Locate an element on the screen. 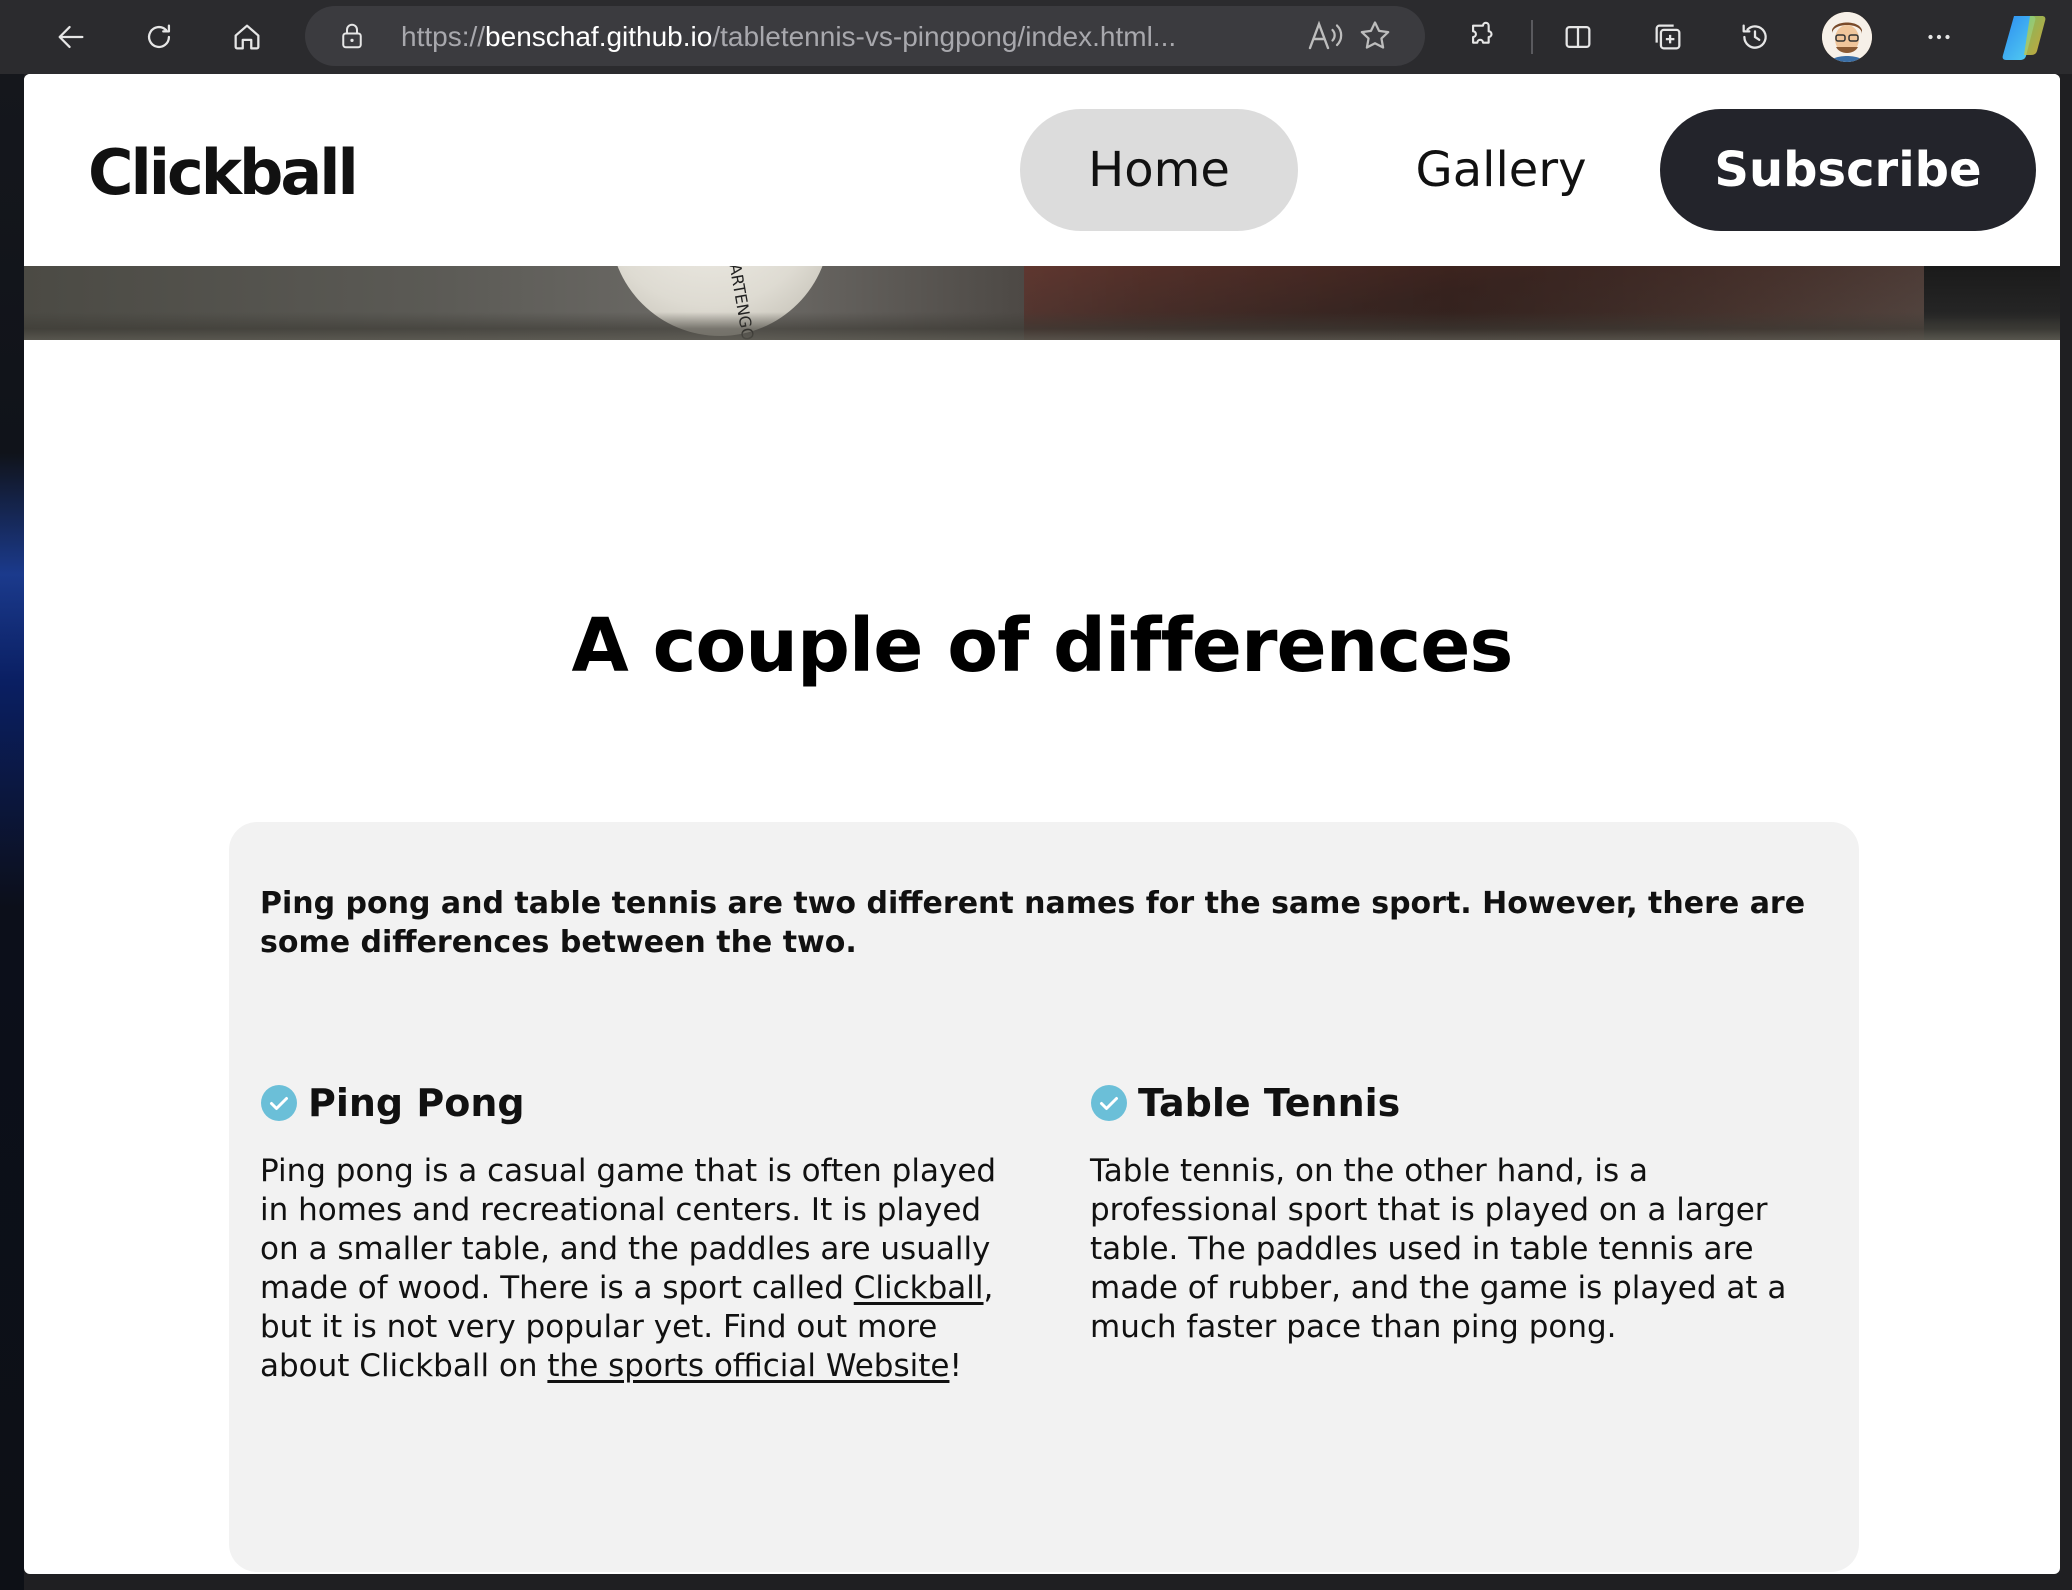 The width and height of the screenshot is (2072, 1590). ping-pong-title: Ping Pong is located at coordinates (416, 1103).